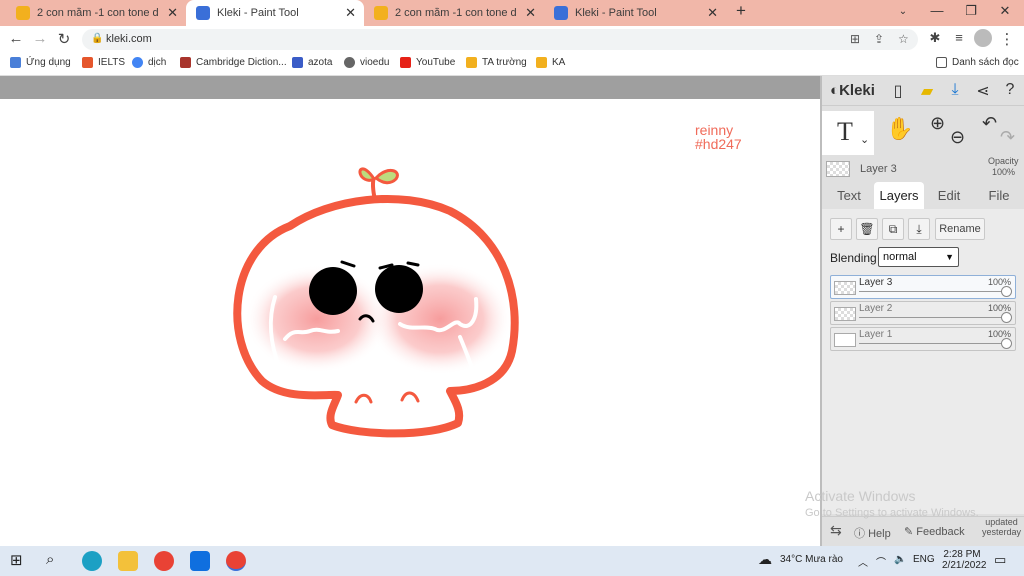 This screenshot has width=1024, height=576. I want to click on help-label: Help, so click(879, 534).